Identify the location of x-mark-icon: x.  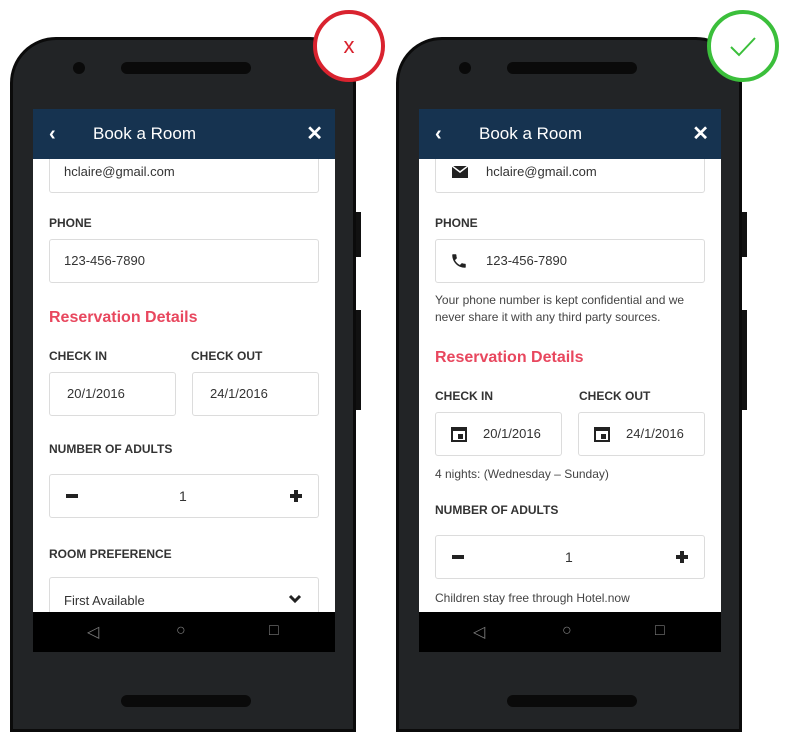
(349, 45).